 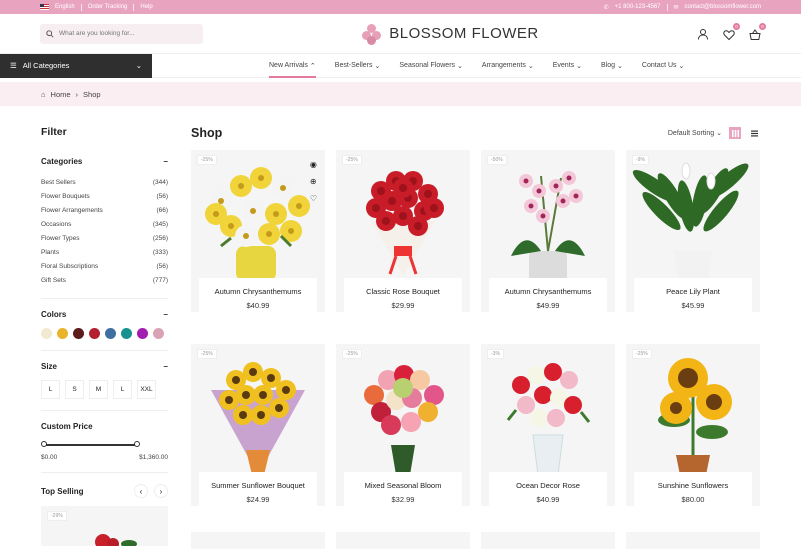 I want to click on prev-arrow-icon: ‹, so click(x=141, y=491).